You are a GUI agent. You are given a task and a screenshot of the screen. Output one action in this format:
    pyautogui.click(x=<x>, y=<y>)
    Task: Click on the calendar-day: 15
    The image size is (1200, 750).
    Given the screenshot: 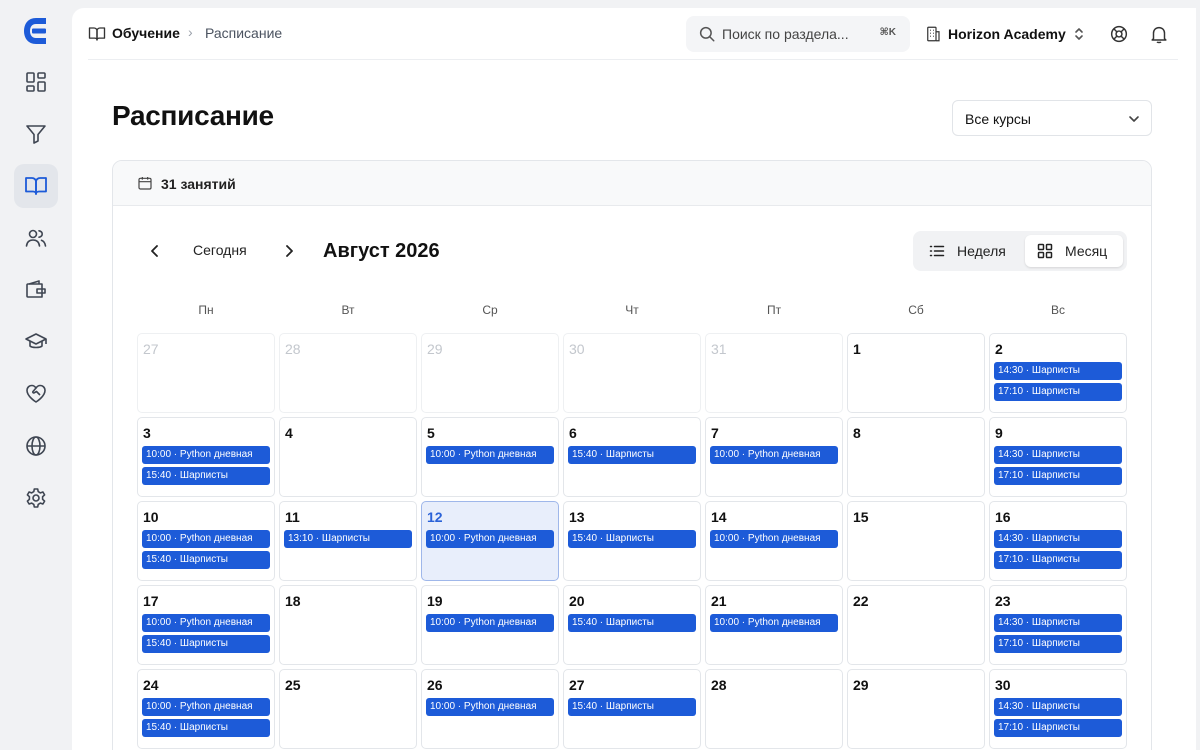 What is the action you would take?
    pyautogui.click(x=916, y=541)
    